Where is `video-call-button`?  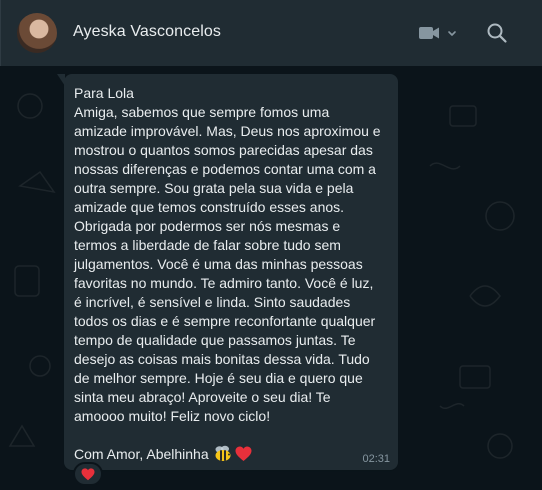 video-call-button is located at coordinates (439, 33).